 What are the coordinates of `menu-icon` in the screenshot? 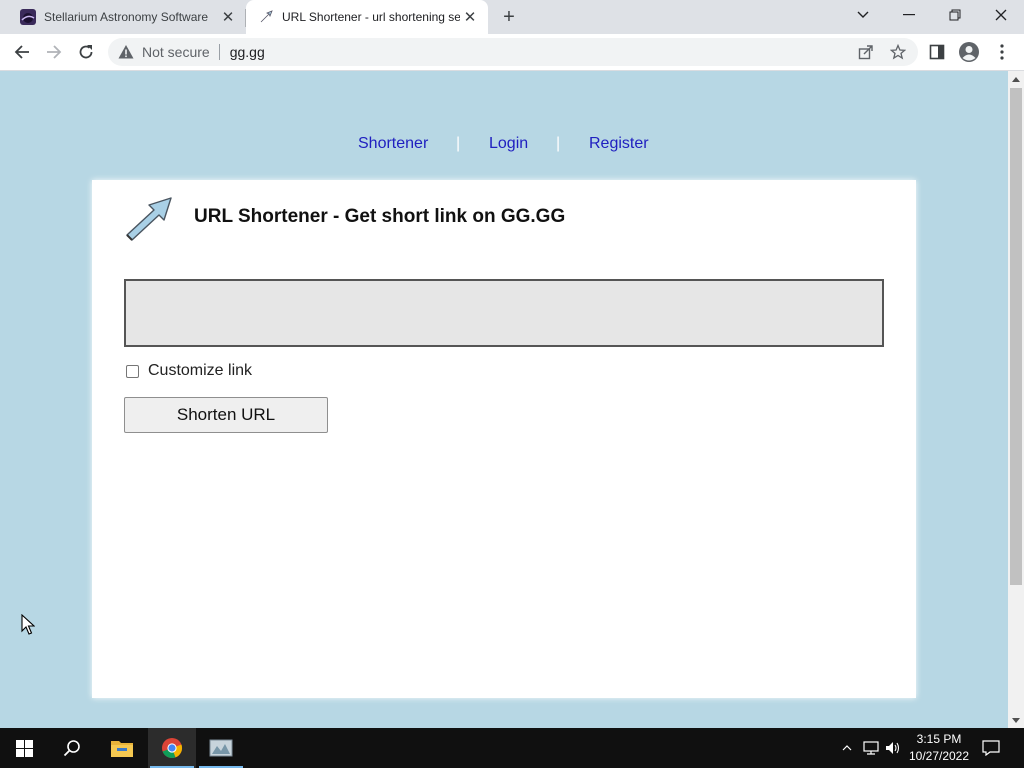 It's located at (1002, 52).